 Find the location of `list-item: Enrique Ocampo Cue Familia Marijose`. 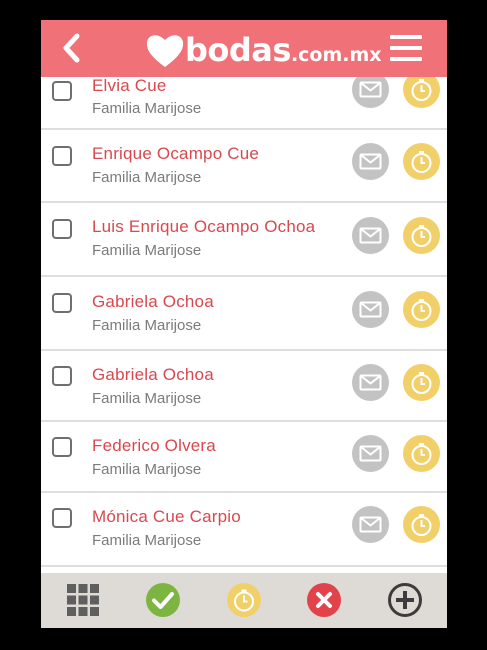

list-item: Enrique Ocampo Cue Familia Marijose is located at coordinates (244, 166).